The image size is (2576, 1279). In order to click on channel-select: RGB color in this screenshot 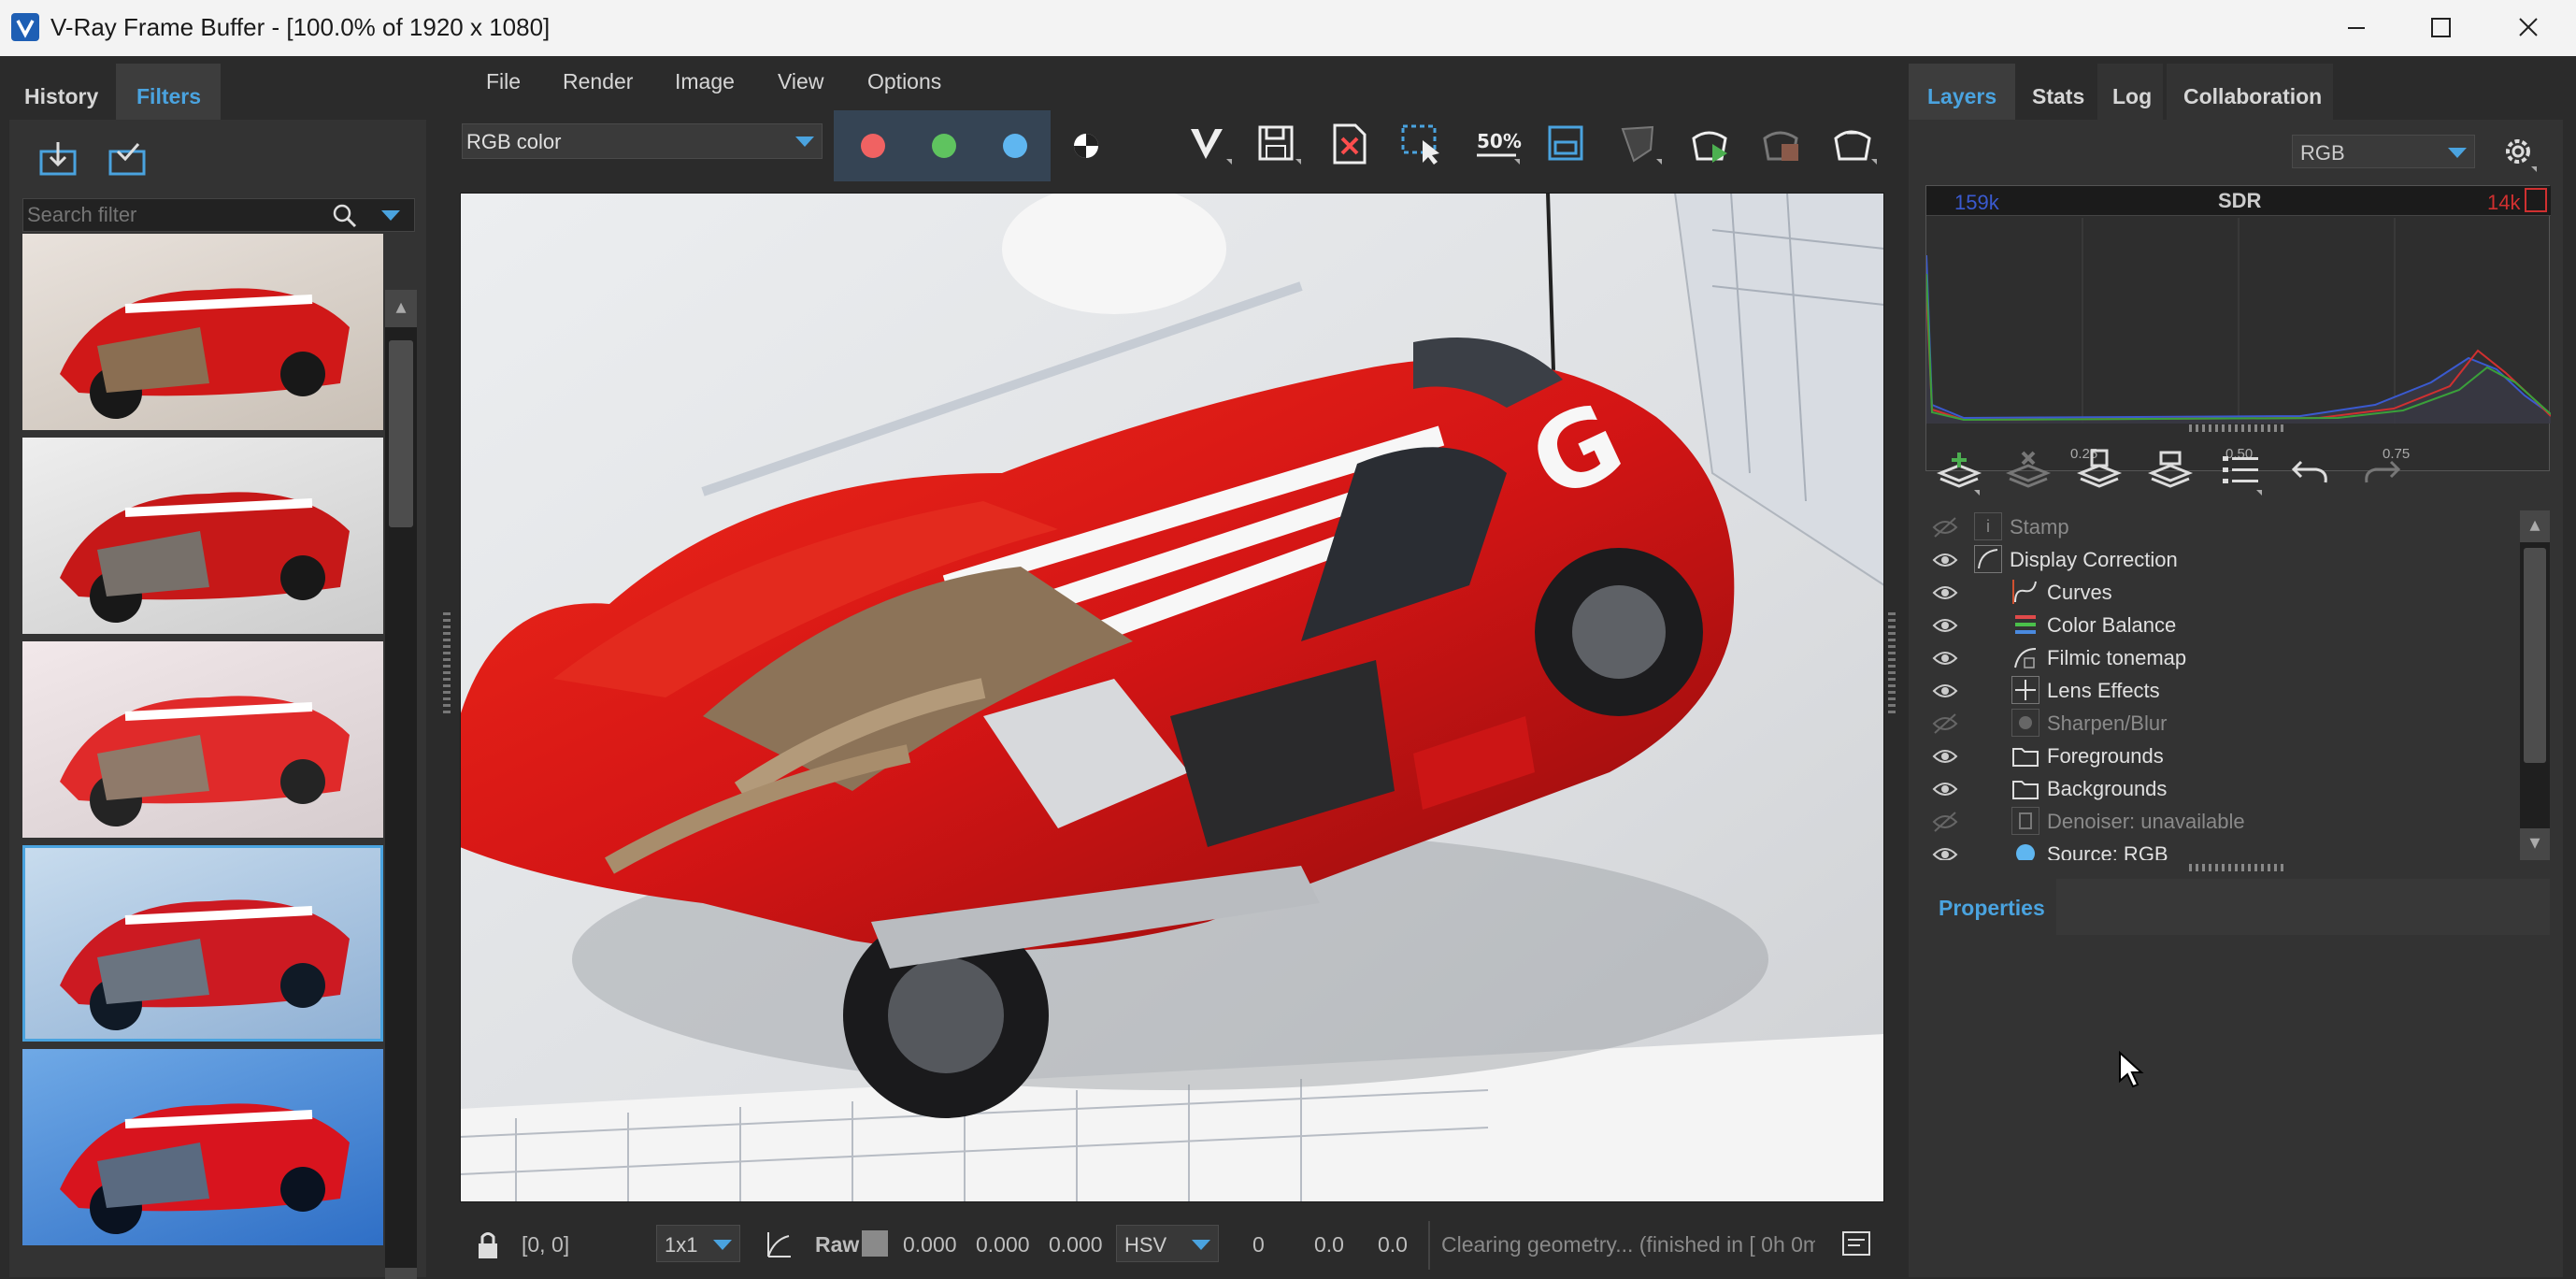, I will do `click(642, 141)`.